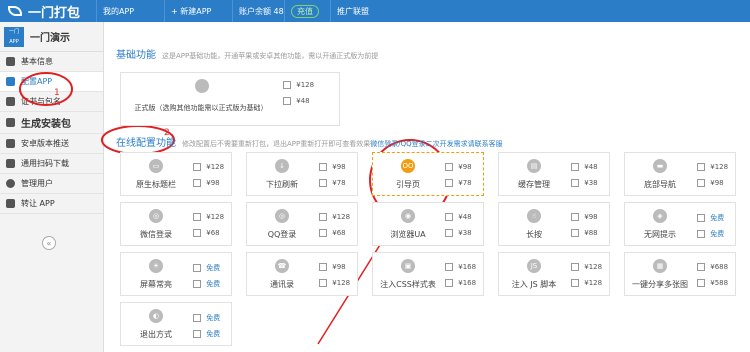 Image resolution: width=750 pixels, height=352 pixels. I want to click on feature-card: ▤ 缓存管理 ¥48 ¥38, so click(554, 174).